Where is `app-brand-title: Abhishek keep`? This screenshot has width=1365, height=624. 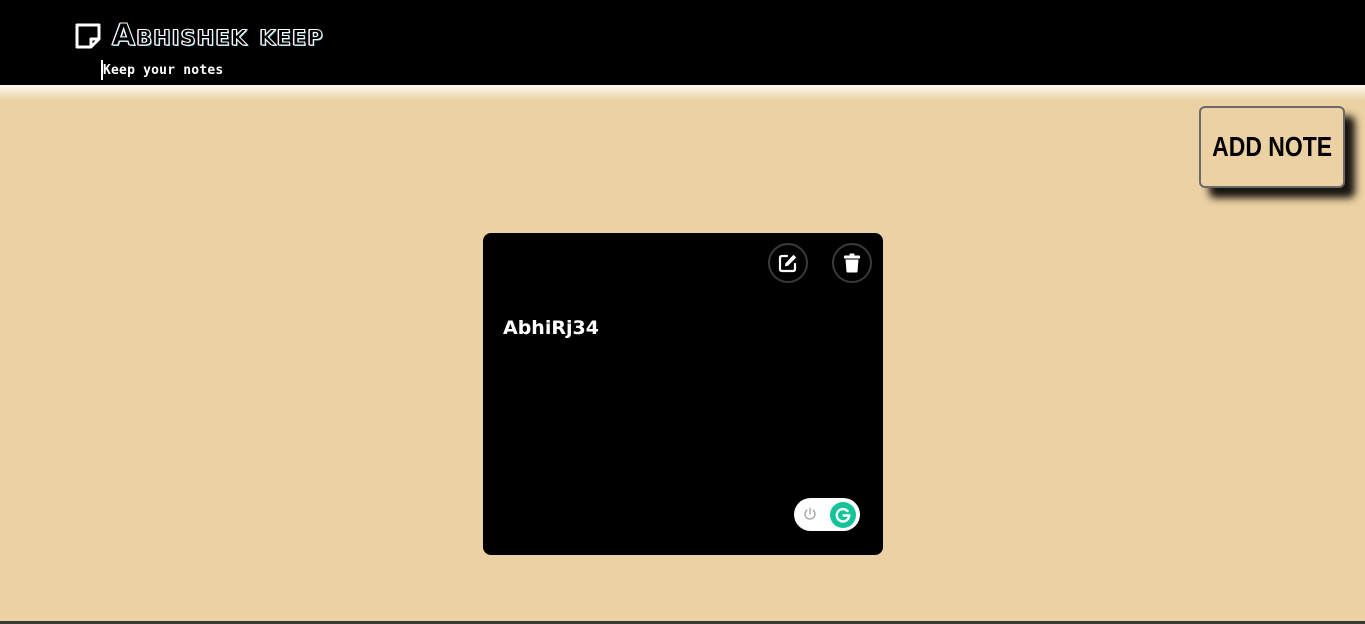
app-brand-title: Abhishek keep is located at coordinates (218, 35).